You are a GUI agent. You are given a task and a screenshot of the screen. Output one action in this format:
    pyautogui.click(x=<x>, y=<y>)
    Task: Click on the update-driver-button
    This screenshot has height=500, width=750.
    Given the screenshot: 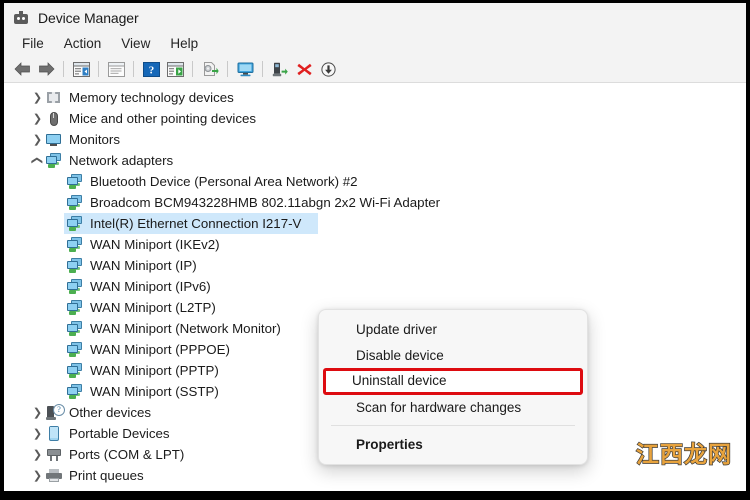 What is the action you would take?
    pyautogui.click(x=210, y=69)
    